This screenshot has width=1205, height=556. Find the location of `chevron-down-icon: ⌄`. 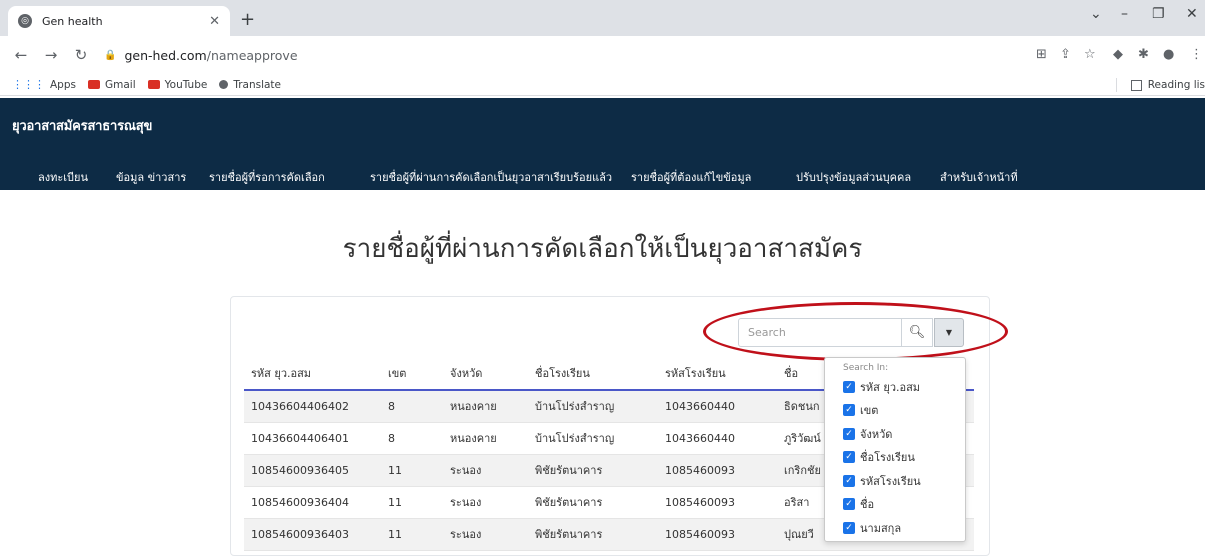

chevron-down-icon: ⌄ is located at coordinates (1096, 14).